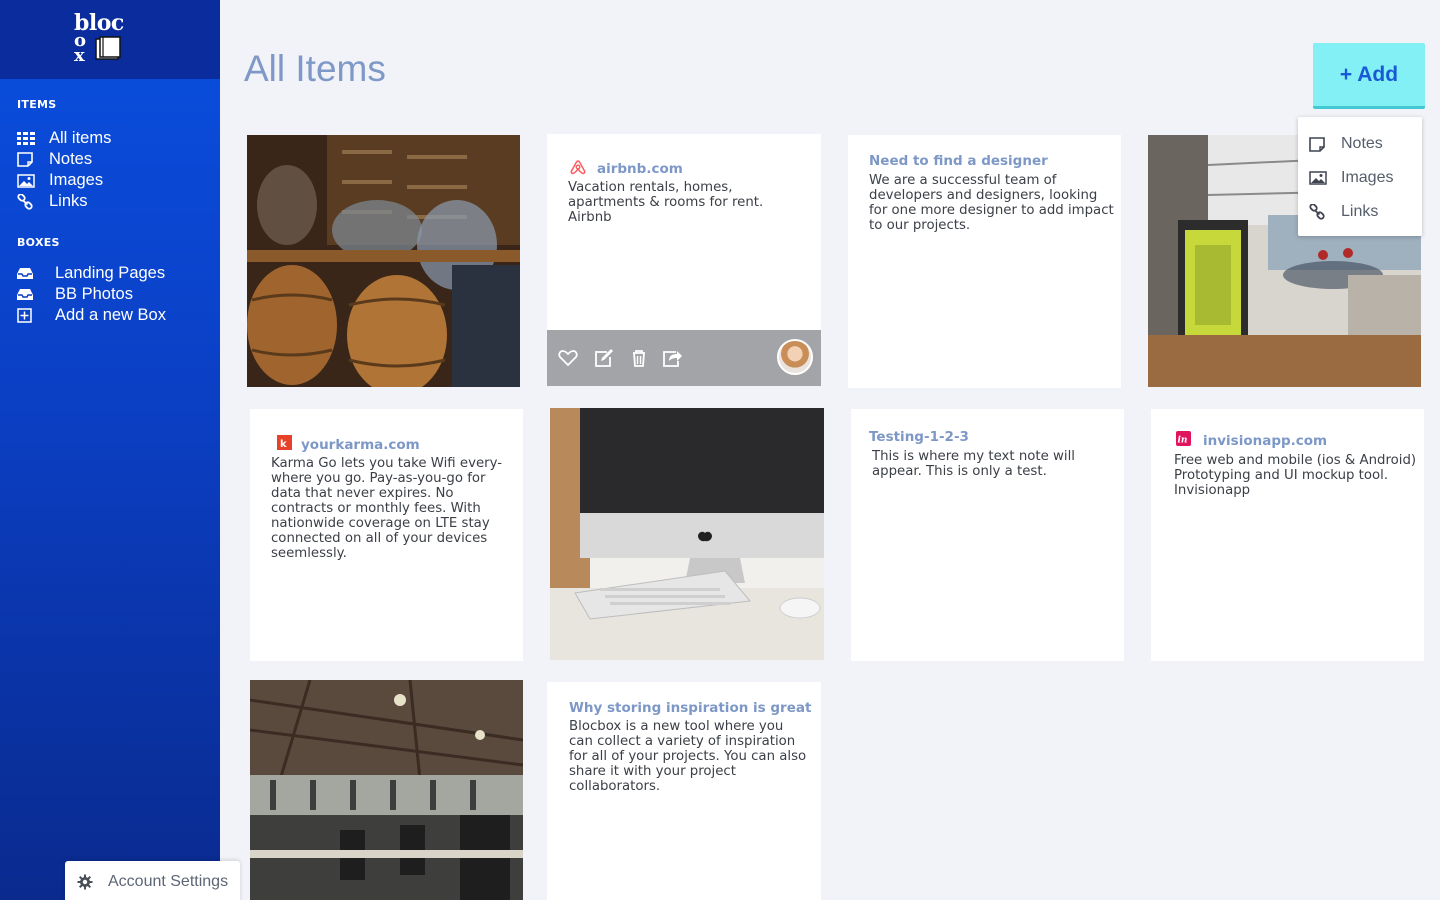 The image size is (1440, 900). What do you see at coordinates (85, 882) in the screenshot?
I see `gear-icon` at bounding box center [85, 882].